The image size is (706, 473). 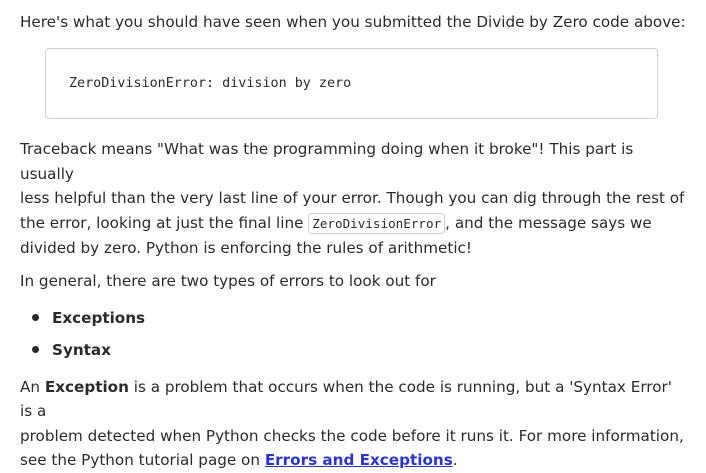 I want to click on inline-code-zerodivisionerror: ZeroDivisionError, so click(x=377, y=223).